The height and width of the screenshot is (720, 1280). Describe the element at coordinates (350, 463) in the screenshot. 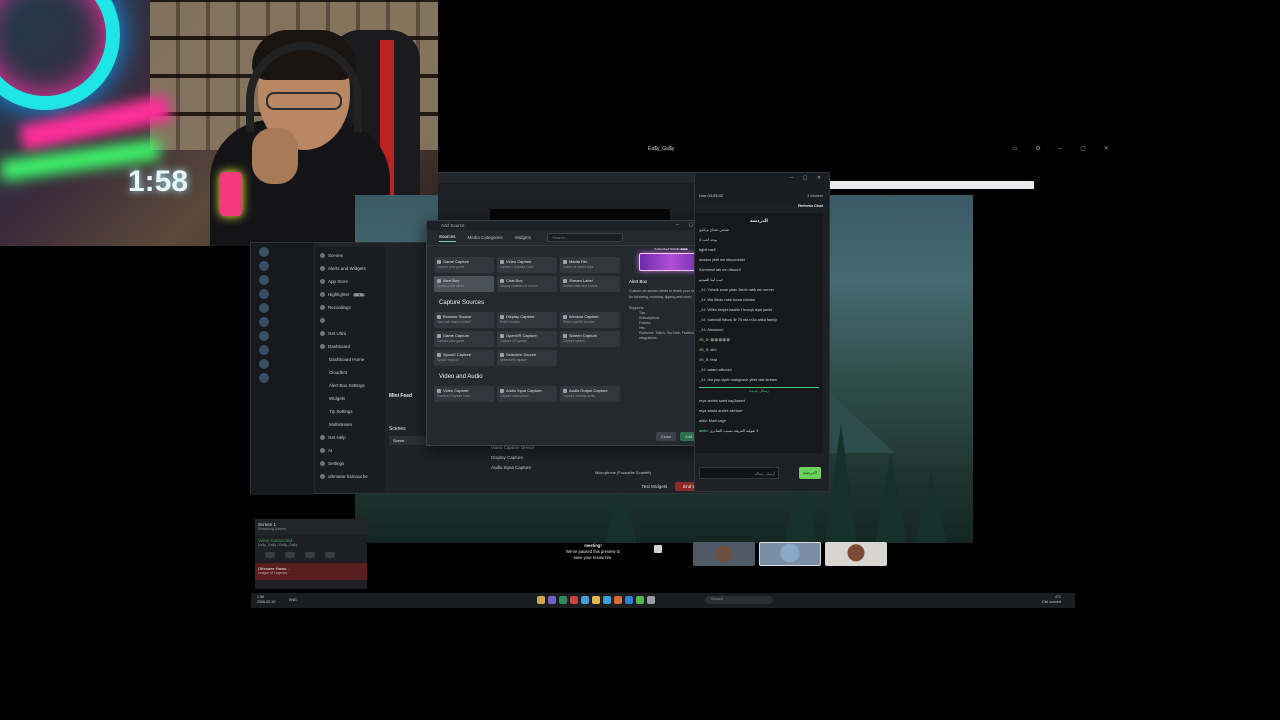

I see `sidebar-item: Settings` at that location.